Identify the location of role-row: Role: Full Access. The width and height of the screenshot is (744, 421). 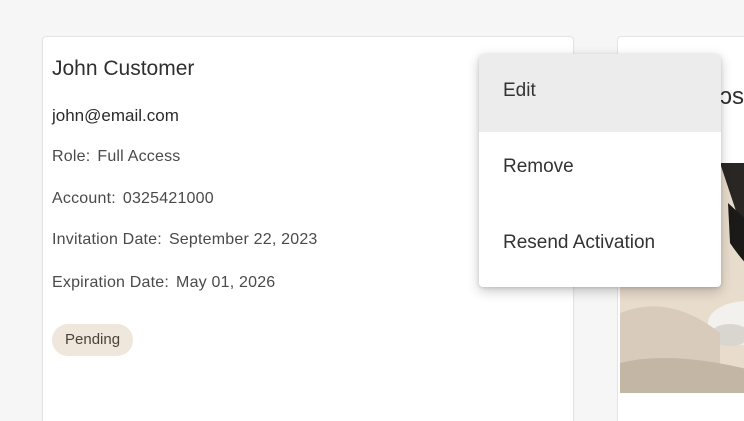
(116, 157).